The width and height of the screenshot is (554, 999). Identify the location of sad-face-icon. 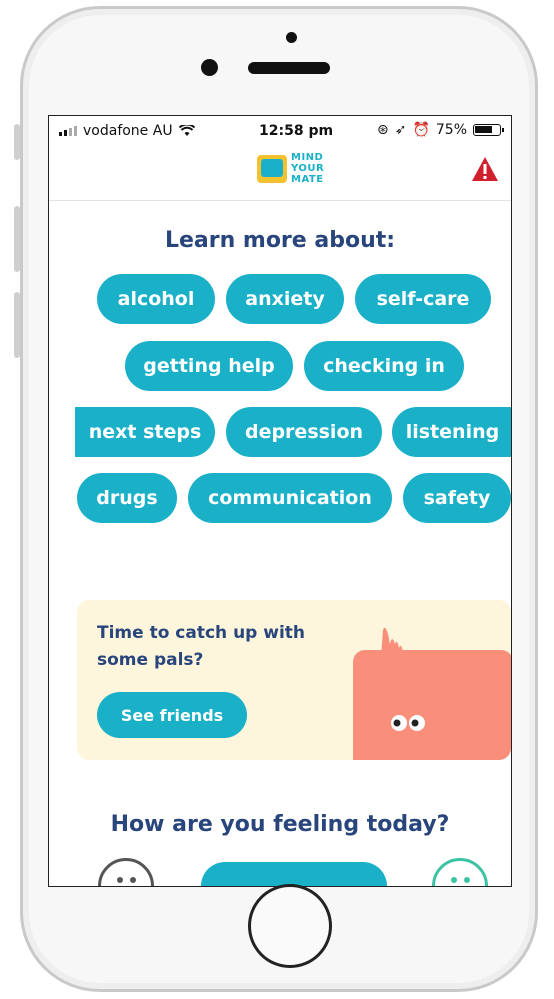
(126, 872).